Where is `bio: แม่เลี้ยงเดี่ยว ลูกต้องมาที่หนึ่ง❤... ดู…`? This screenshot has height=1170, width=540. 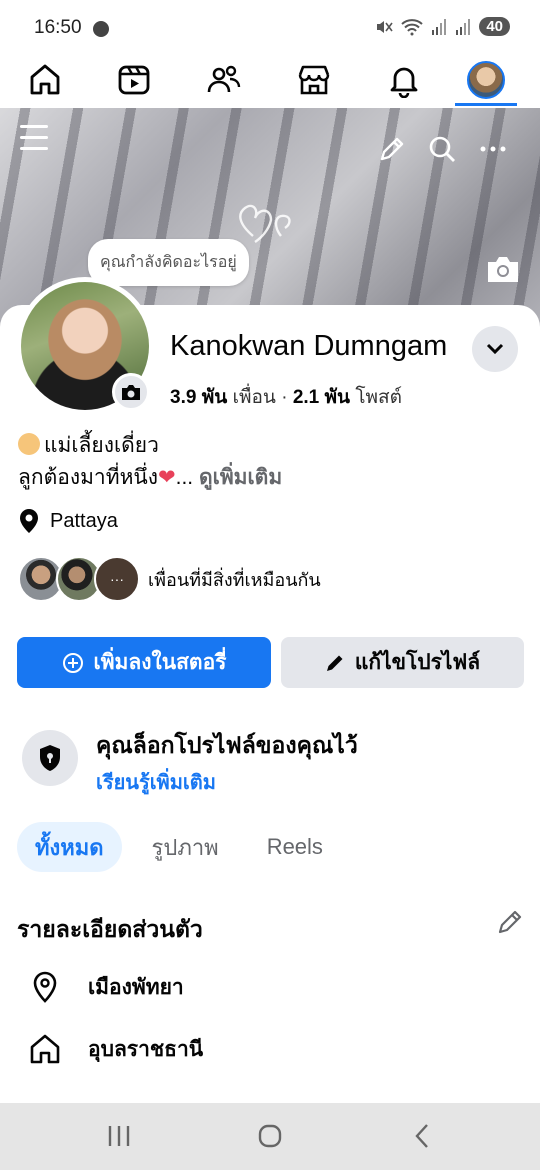
bio: แม่เลี้ยงเดี่ยว ลูกต้องมาที่หนึ่ง❤... ดู… is located at coordinates (150, 462).